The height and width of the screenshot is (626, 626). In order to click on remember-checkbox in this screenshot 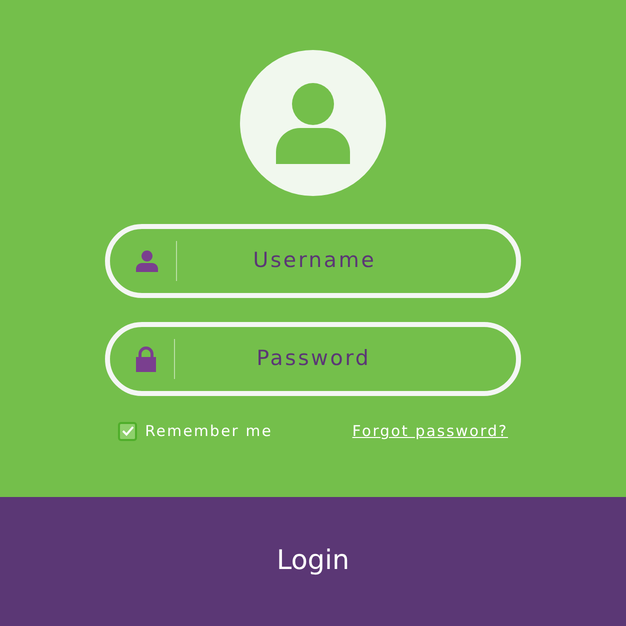, I will do `click(127, 431)`.